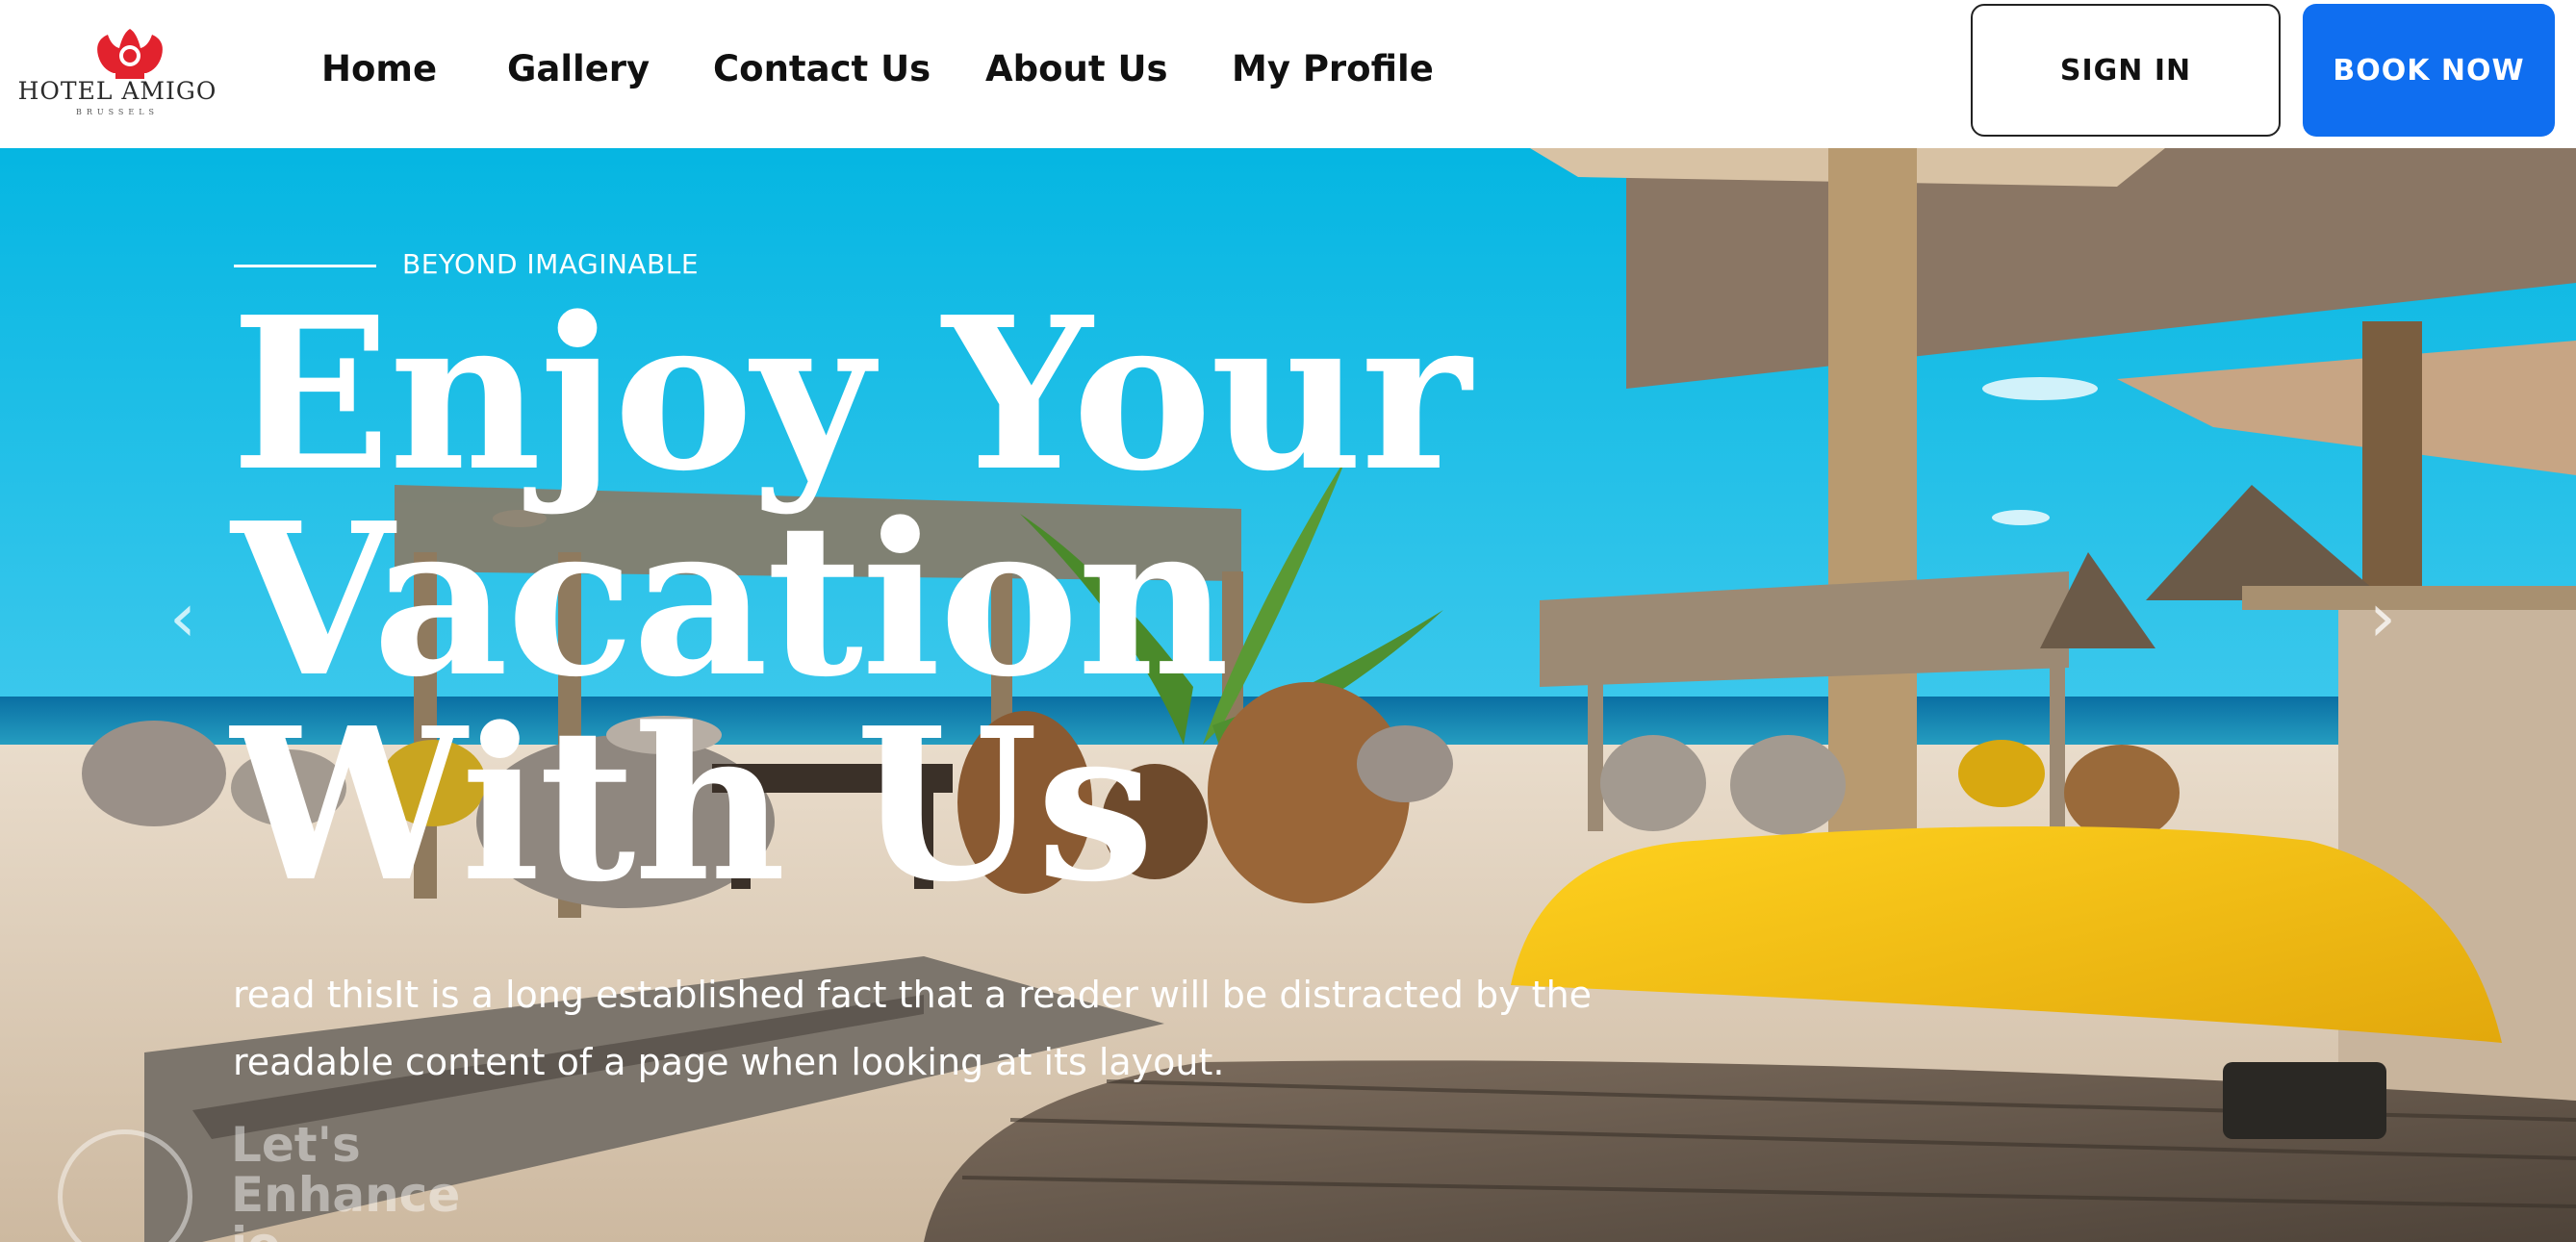 The height and width of the screenshot is (1242, 2576). Describe the element at coordinates (346, 1179) in the screenshot. I see `watermark-text: Let's Enhance io` at that location.